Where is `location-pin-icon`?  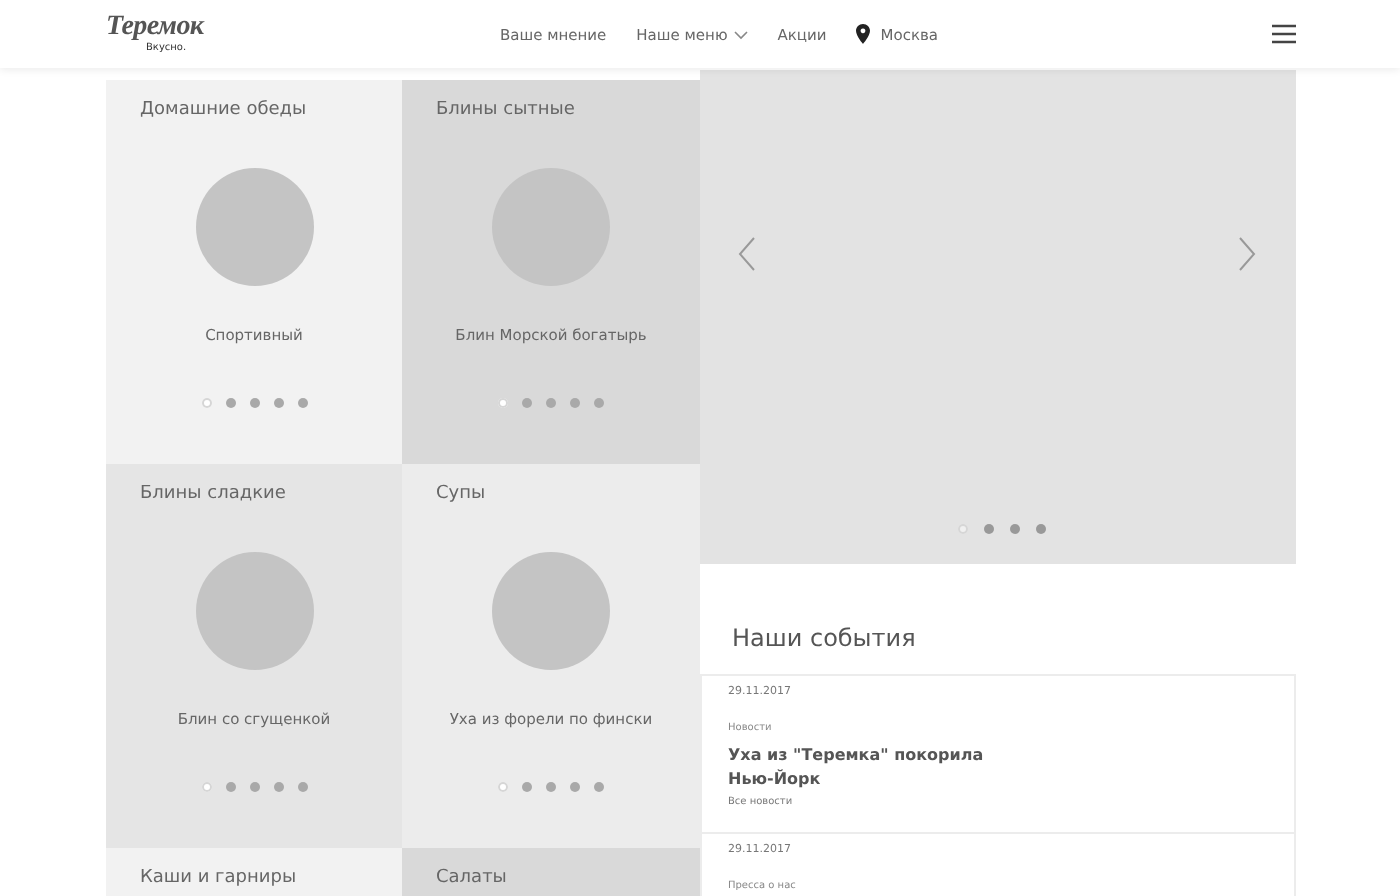
location-pin-icon is located at coordinates (863, 34).